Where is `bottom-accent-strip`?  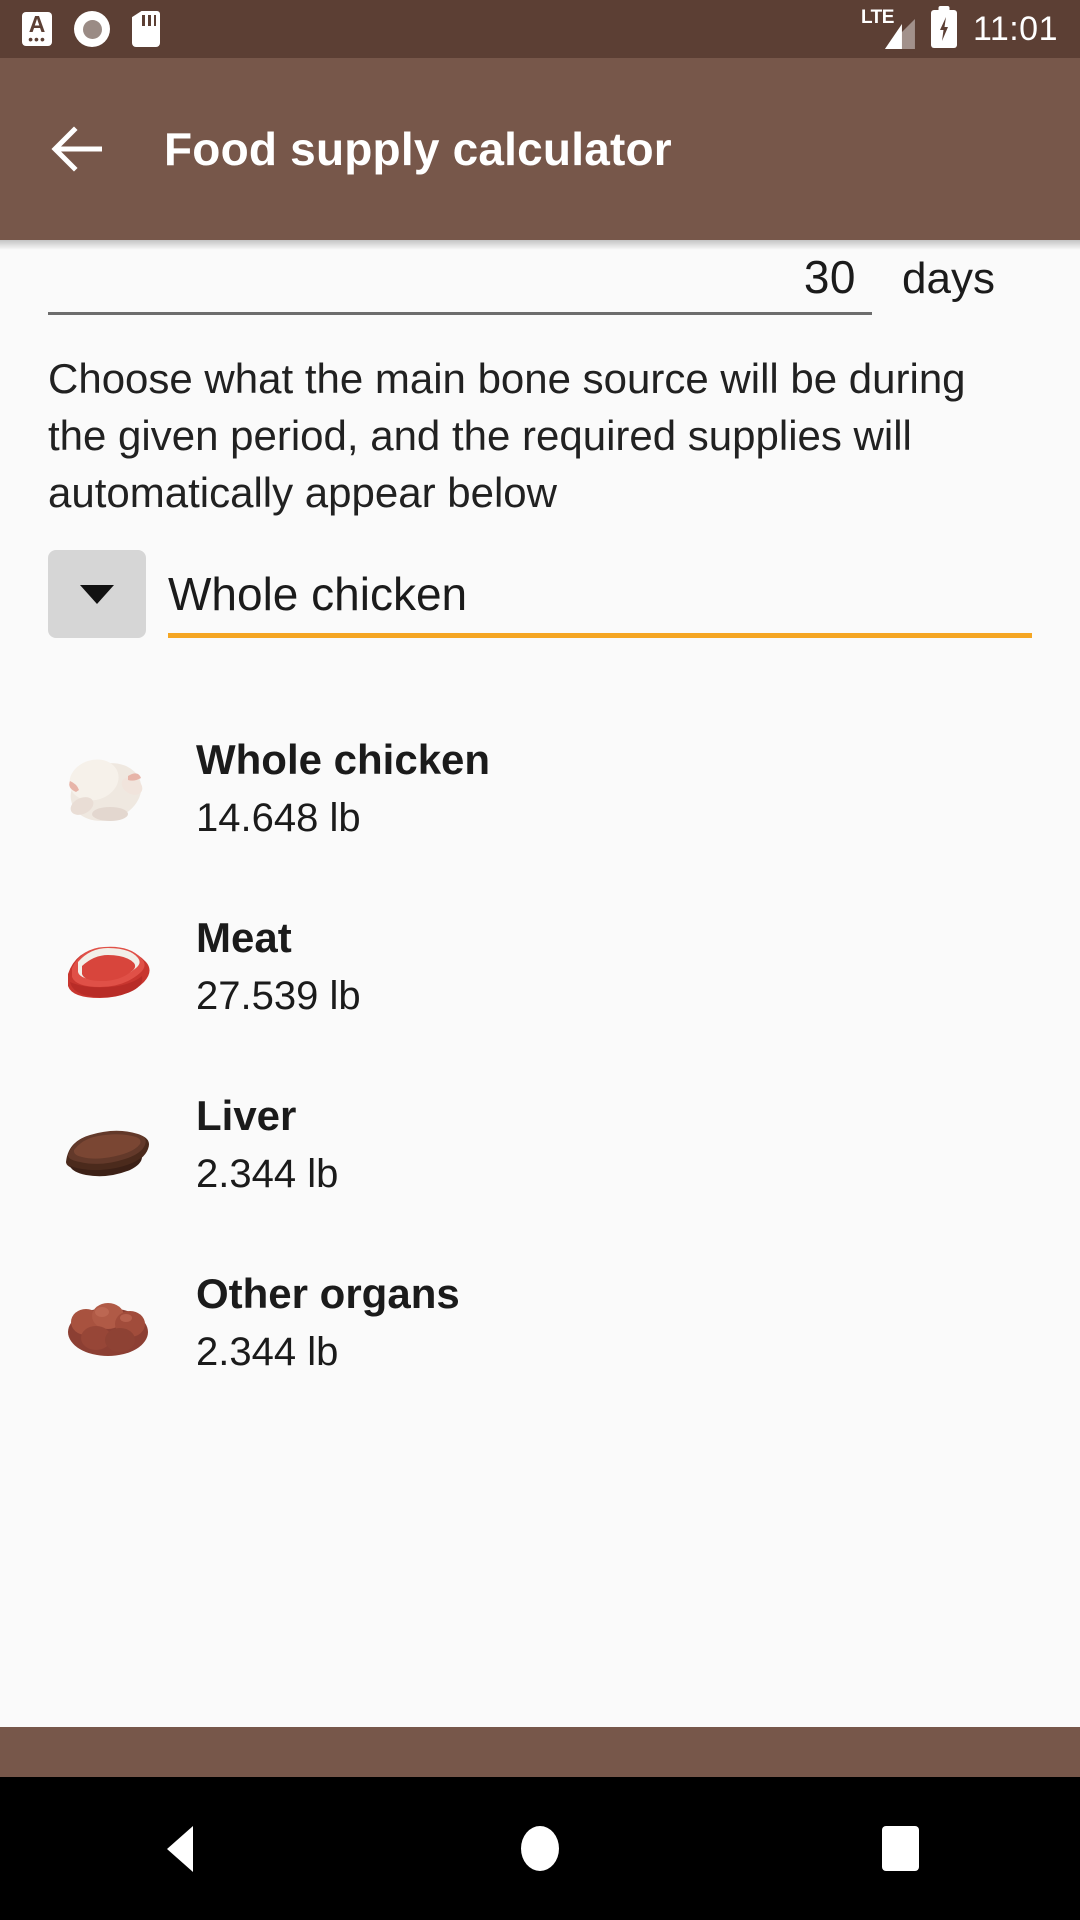 bottom-accent-strip is located at coordinates (540, 1752).